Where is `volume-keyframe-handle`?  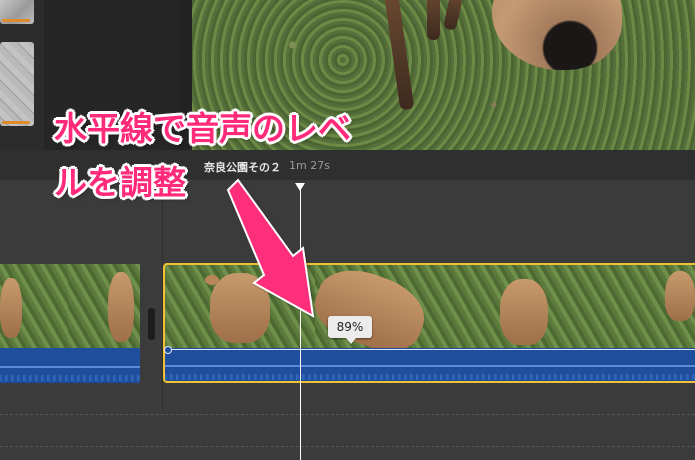 volume-keyframe-handle is located at coordinates (168, 350).